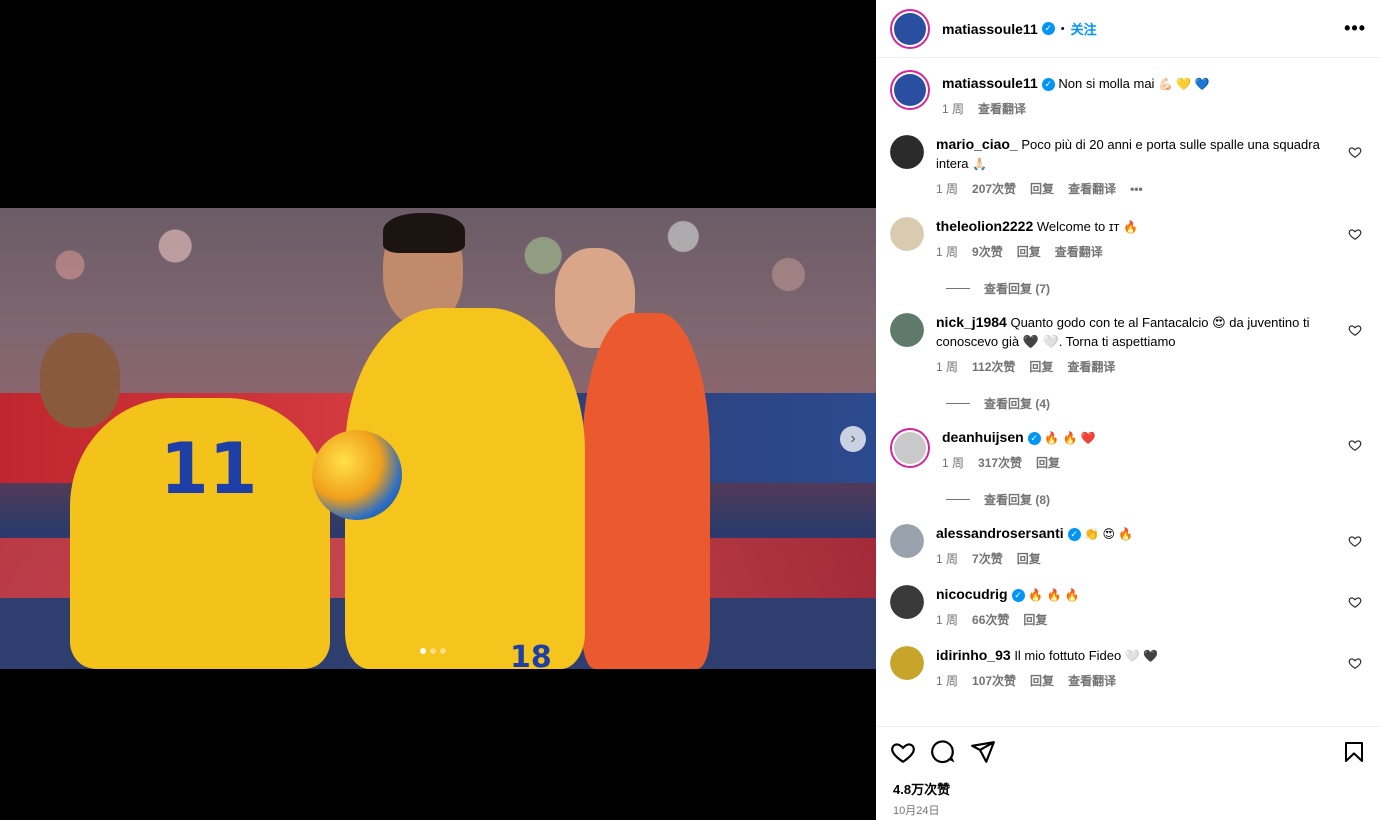 The height and width of the screenshot is (820, 1380). I want to click on carousel-next-button: ›, so click(853, 439).